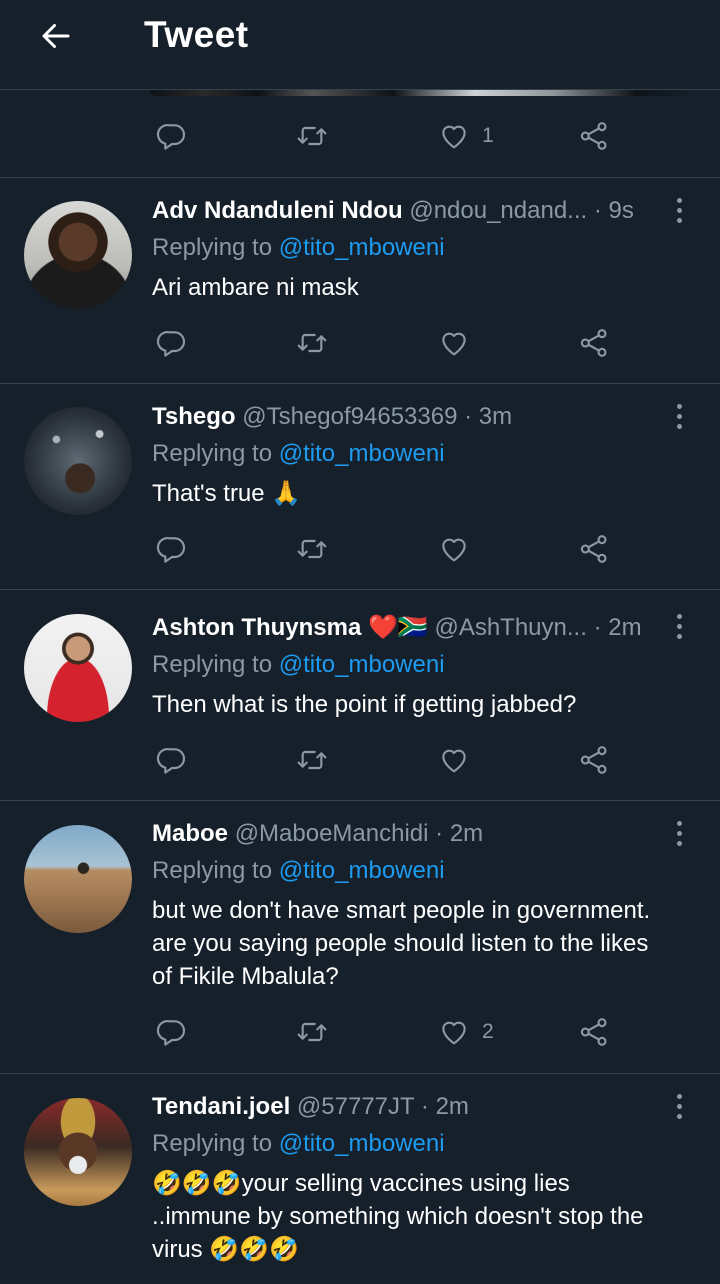 The image size is (720, 1284). Describe the element at coordinates (349, 416) in the screenshot. I see `user-handle: @Tshegof94653369` at that location.